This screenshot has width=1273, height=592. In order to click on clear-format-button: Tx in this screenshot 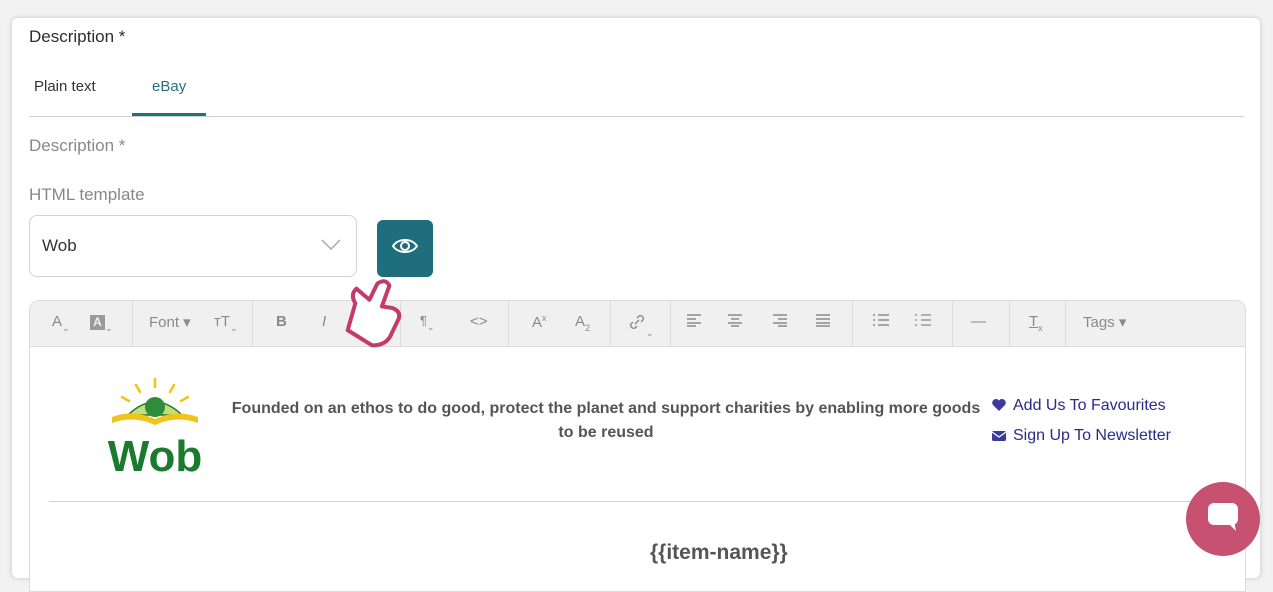, I will do `click(1036, 323)`.